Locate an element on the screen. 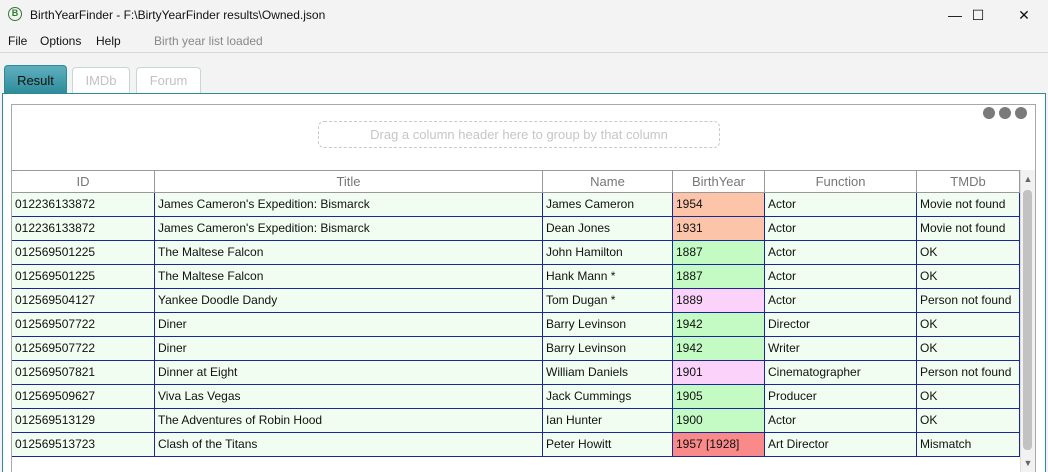 This screenshot has height=472, width=1048. title-cell: Clash of the Titans is located at coordinates (349, 445).